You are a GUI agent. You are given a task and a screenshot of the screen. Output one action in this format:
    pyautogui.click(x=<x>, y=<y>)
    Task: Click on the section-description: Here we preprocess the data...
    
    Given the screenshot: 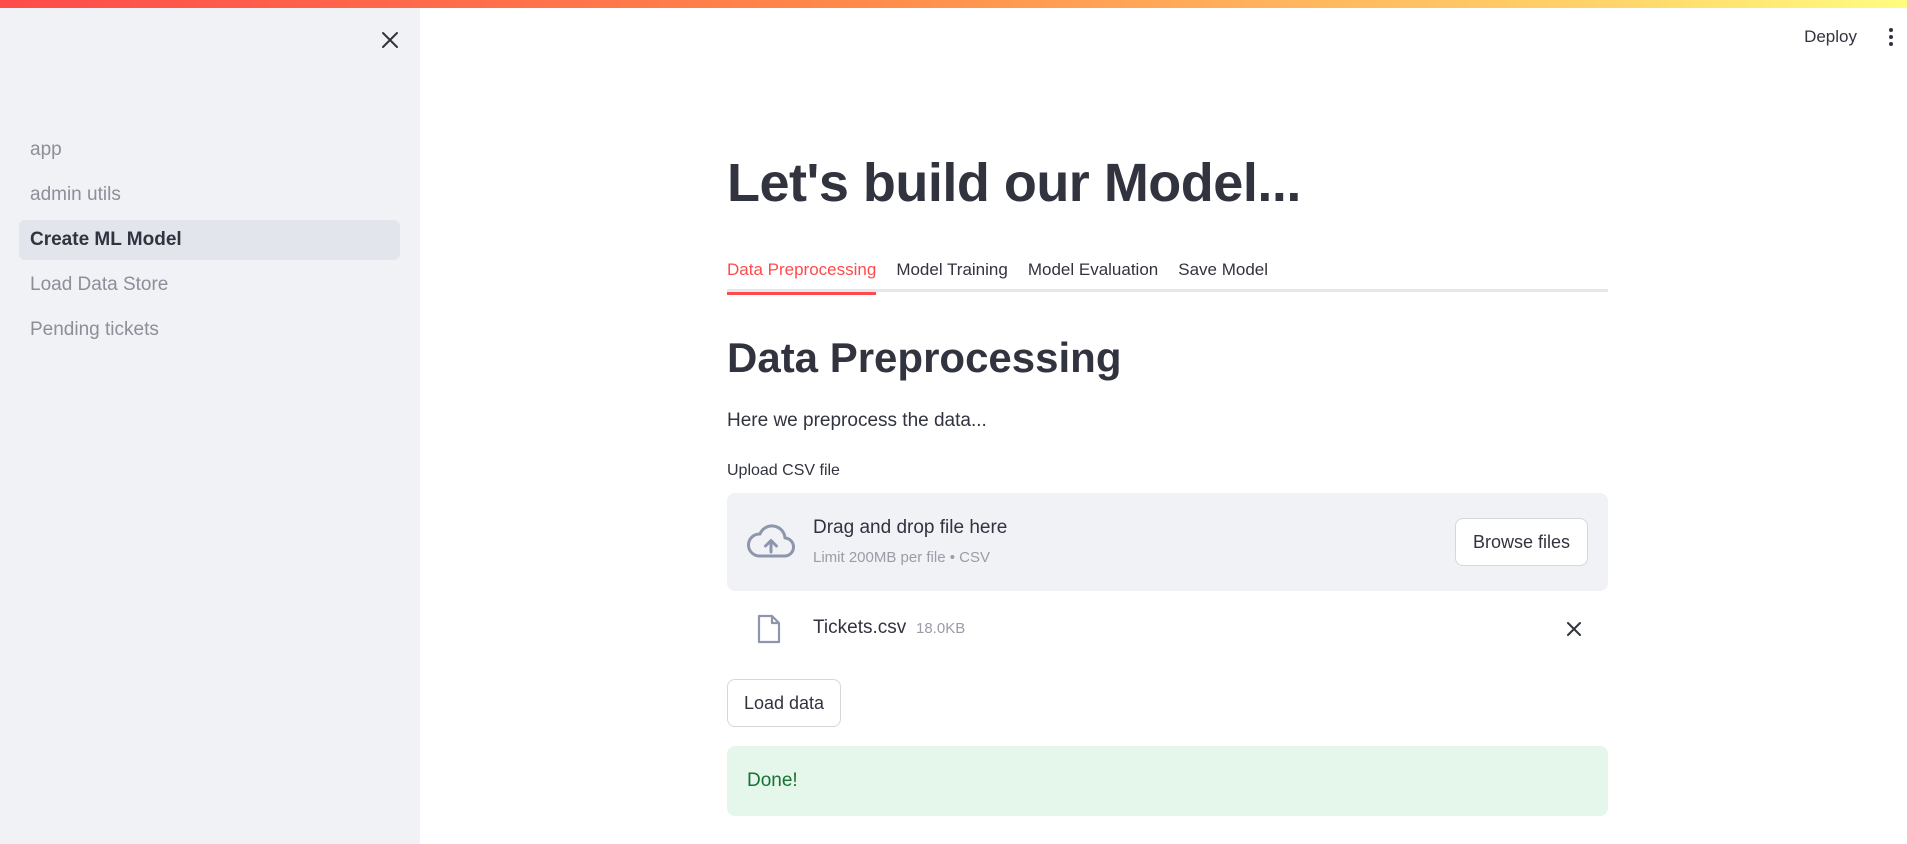 What is the action you would take?
    pyautogui.click(x=857, y=420)
    